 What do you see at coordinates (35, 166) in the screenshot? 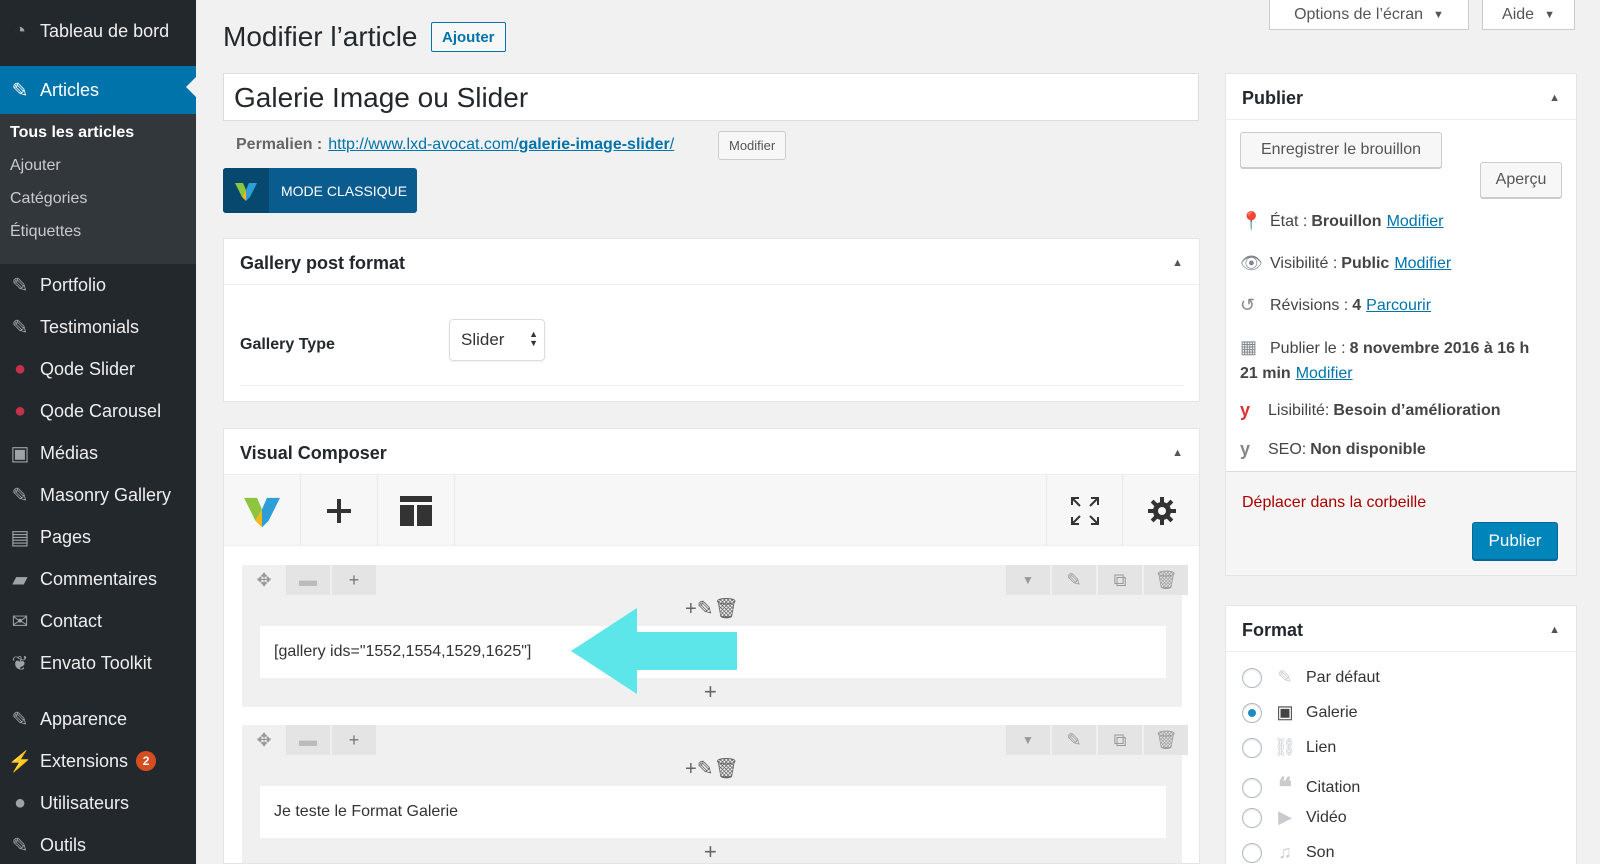
I see `submenu-add: Ajouter` at bounding box center [35, 166].